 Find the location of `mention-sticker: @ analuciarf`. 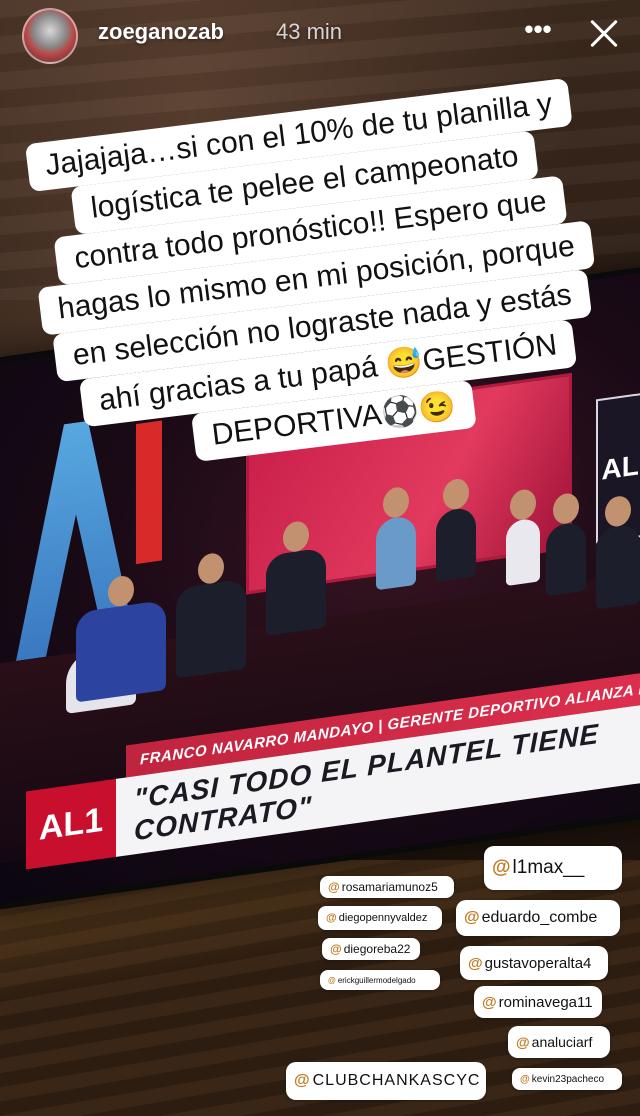

mention-sticker: @ analuciarf is located at coordinates (559, 1042).